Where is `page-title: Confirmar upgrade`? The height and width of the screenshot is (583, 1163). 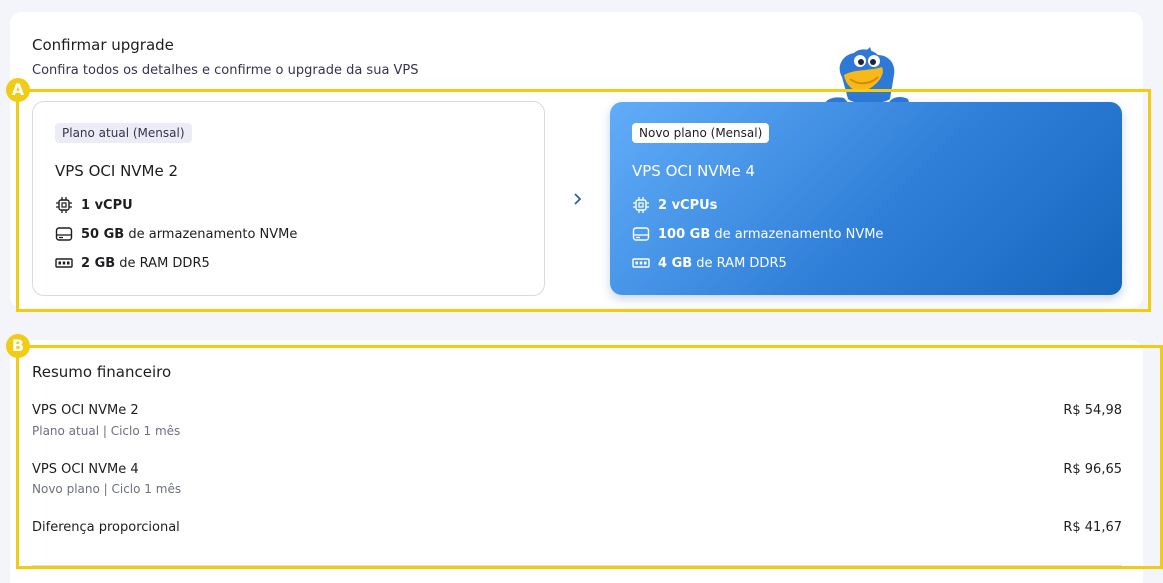
page-title: Confirmar upgrade is located at coordinates (103, 45).